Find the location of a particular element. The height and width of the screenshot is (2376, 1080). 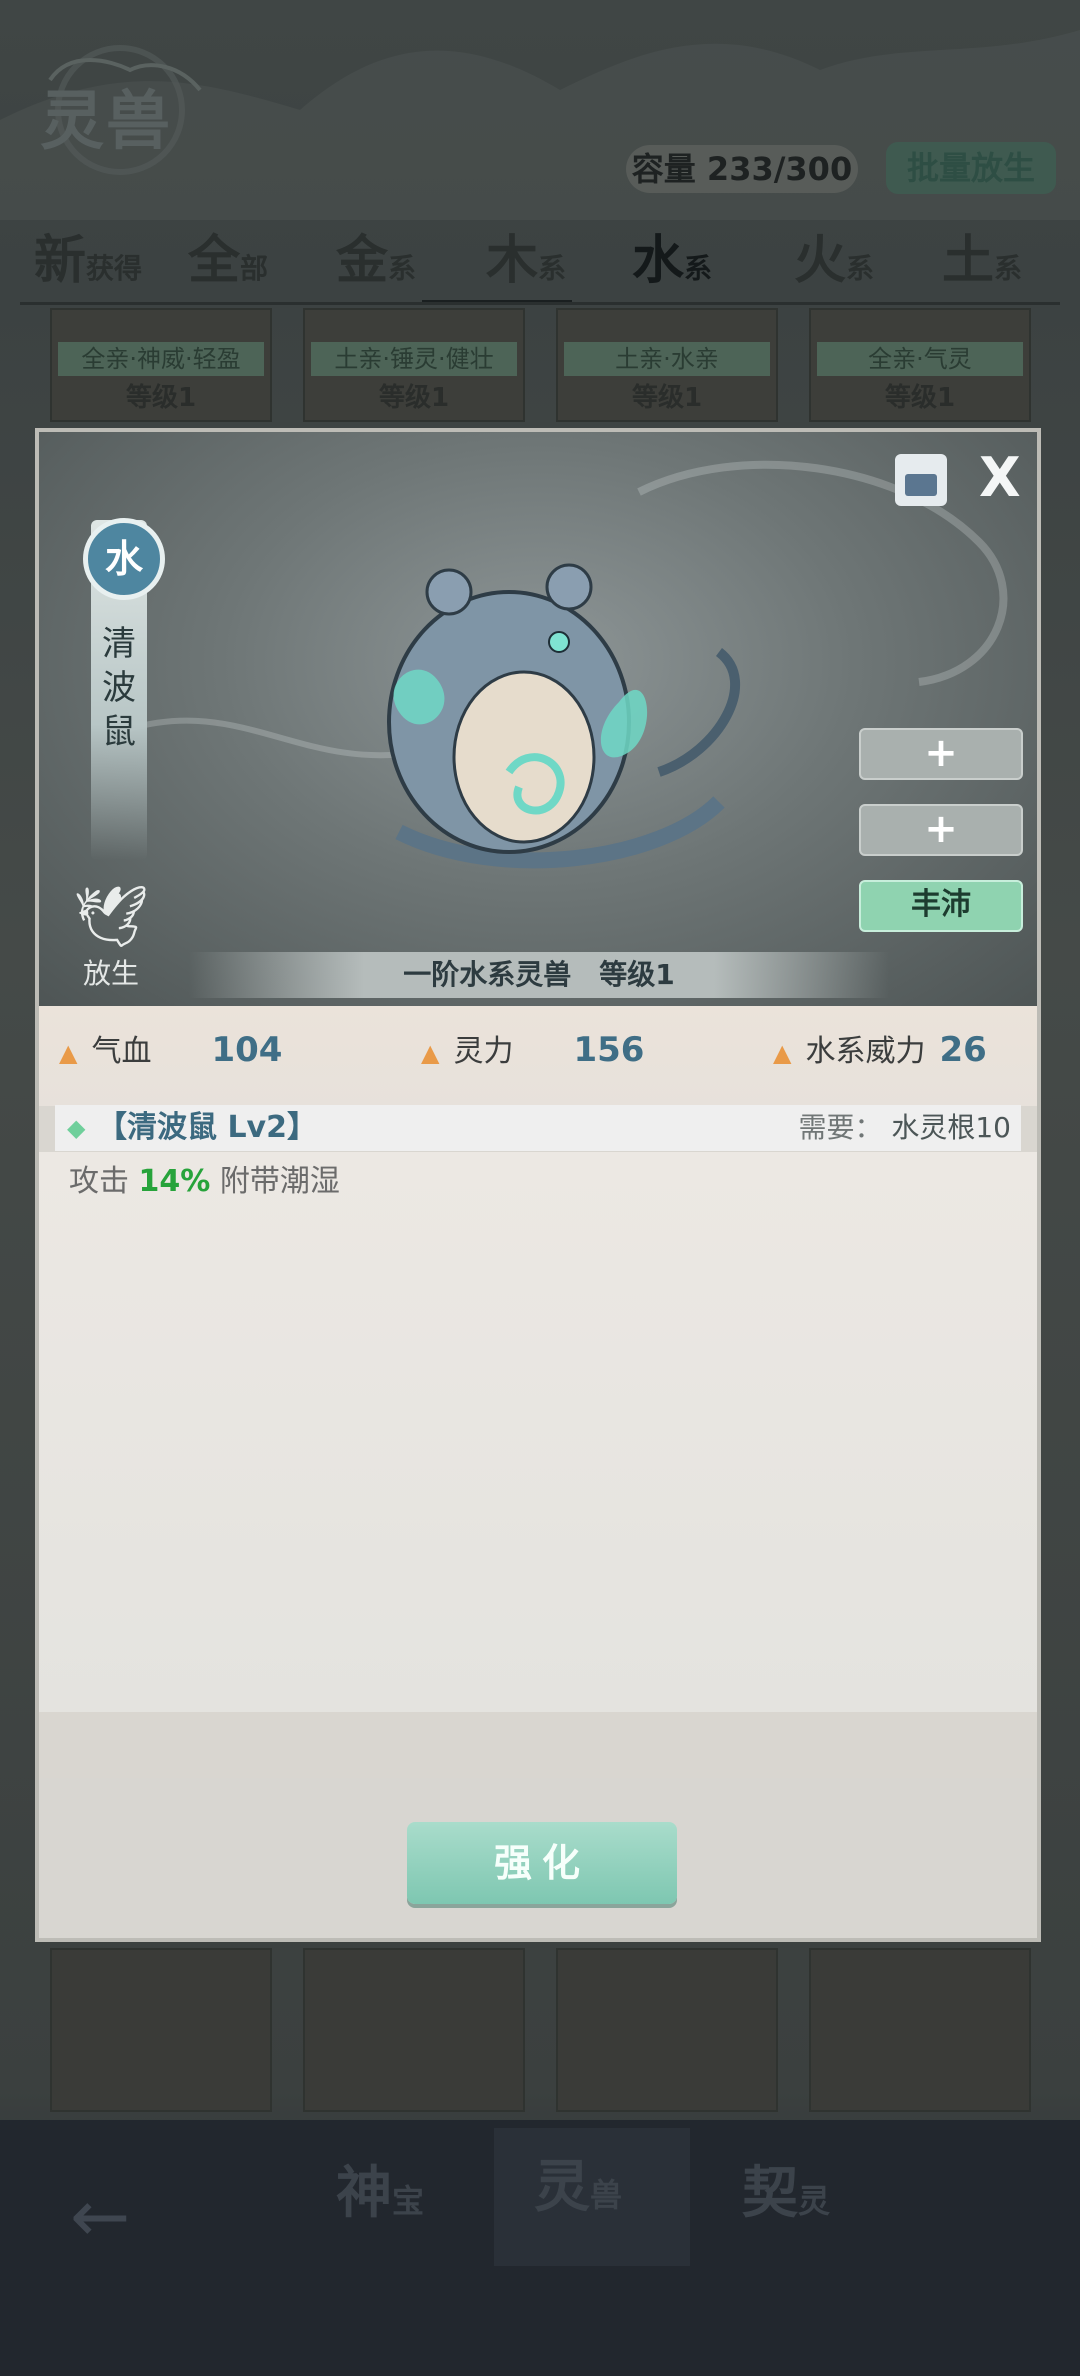

diamond-icon: ◆ is located at coordinates (76, 1128).